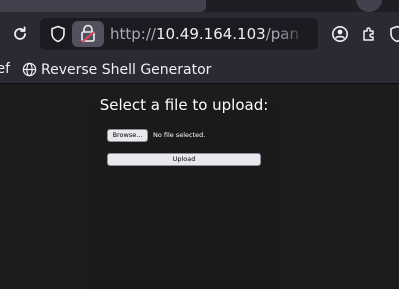 This screenshot has width=399, height=289. I want to click on url-bar: http://10.49.164.103/pan, so click(179, 34).